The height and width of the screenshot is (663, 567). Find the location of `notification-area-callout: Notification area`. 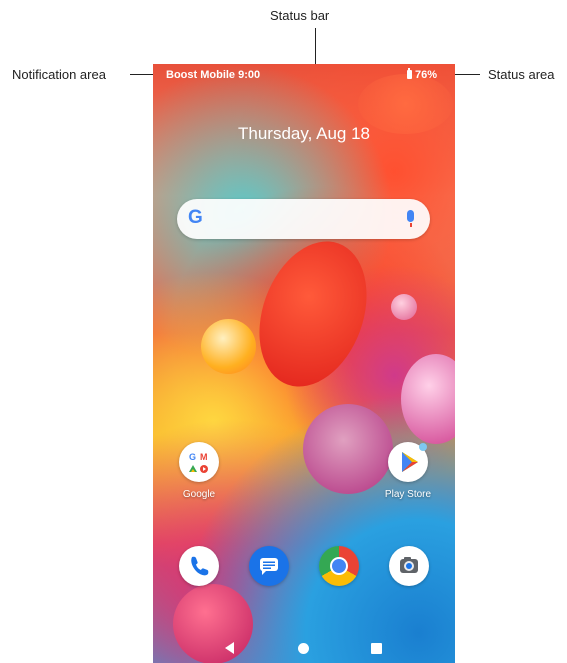

notification-area-callout: Notification area is located at coordinates (59, 74).